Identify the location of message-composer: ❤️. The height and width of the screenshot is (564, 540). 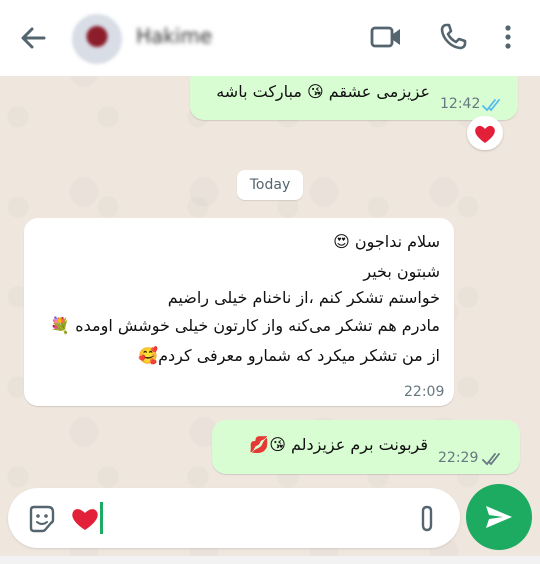
(234, 518).